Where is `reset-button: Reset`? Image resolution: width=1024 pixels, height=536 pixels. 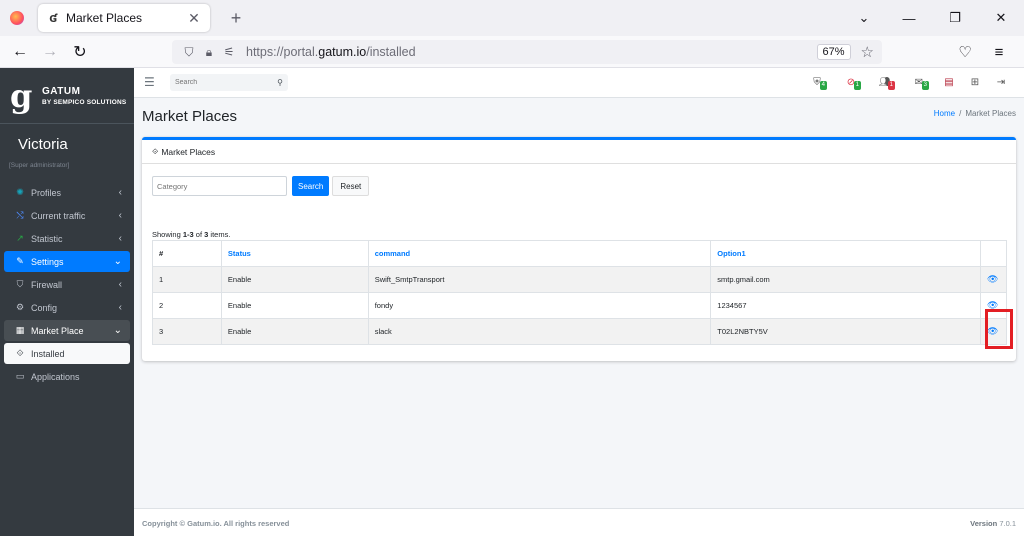 reset-button: Reset is located at coordinates (351, 186).